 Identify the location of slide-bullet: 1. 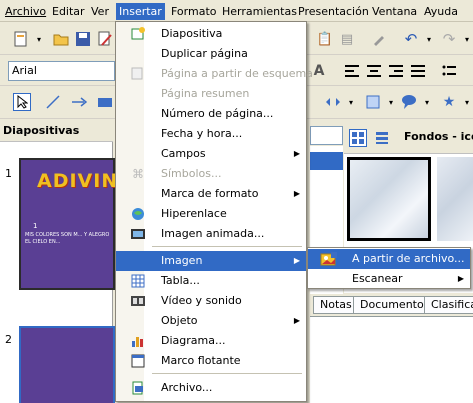
(35, 226).